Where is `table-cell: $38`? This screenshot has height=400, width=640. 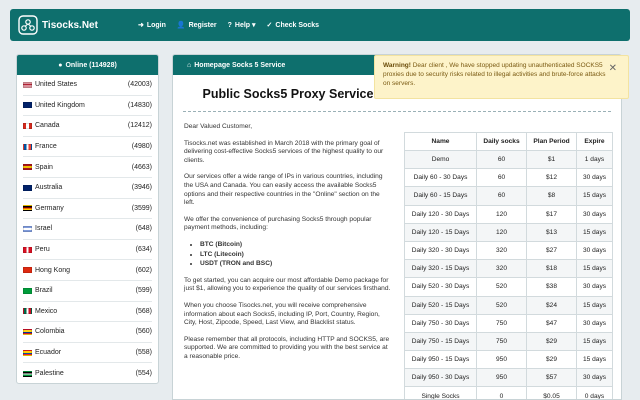
table-cell: $38 is located at coordinates (551, 287).